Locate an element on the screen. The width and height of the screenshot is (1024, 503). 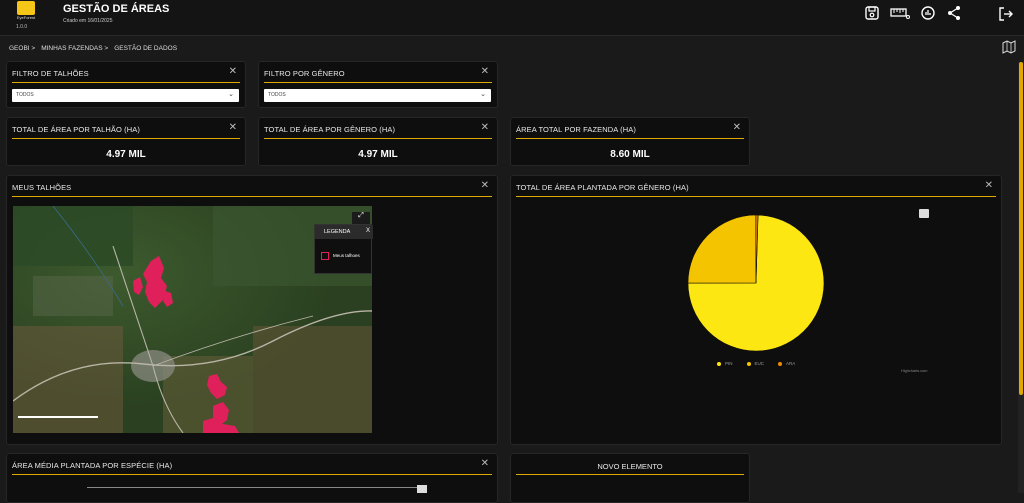
chart-icon is located at coordinates (928, 13).